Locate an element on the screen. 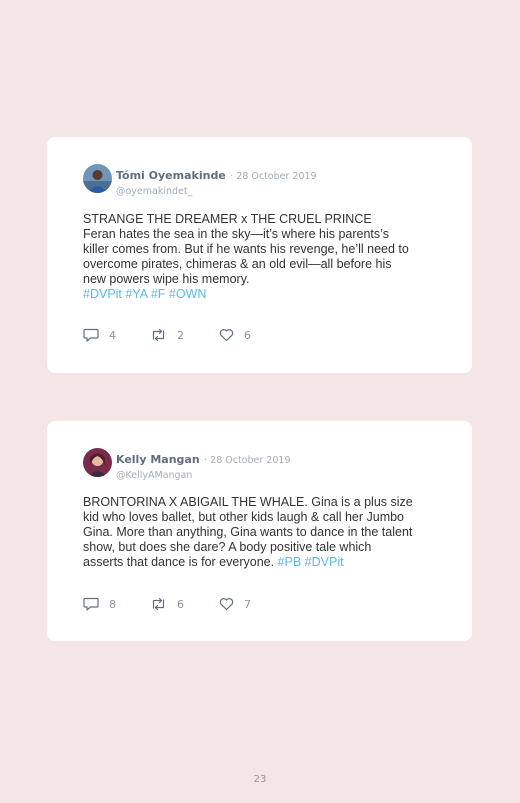 Image resolution: width=520 pixels, height=803 pixels. like-count: 7 is located at coordinates (247, 604).